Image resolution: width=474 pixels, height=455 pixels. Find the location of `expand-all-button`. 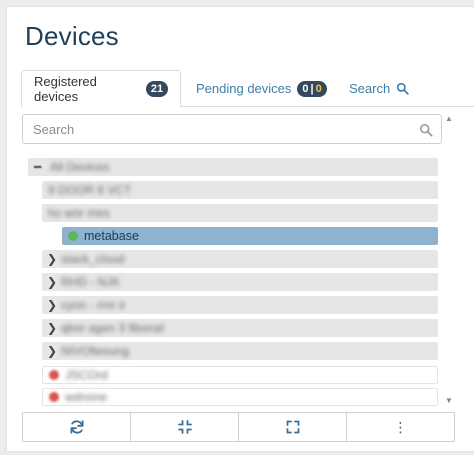

expand-all-button is located at coordinates (293, 427).